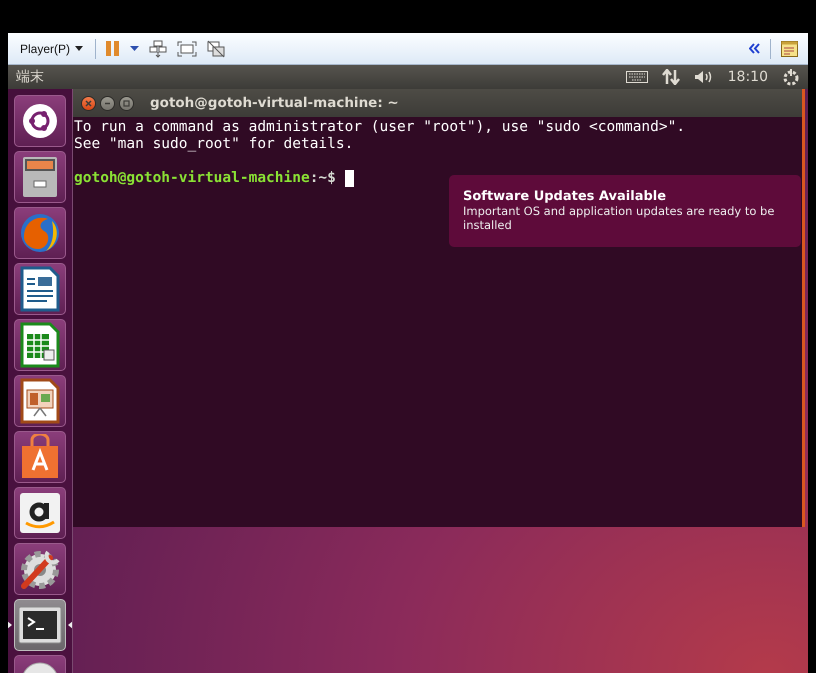 Image resolution: width=816 pixels, height=673 pixels. I want to click on unity-mode-icon, so click(216, 49).